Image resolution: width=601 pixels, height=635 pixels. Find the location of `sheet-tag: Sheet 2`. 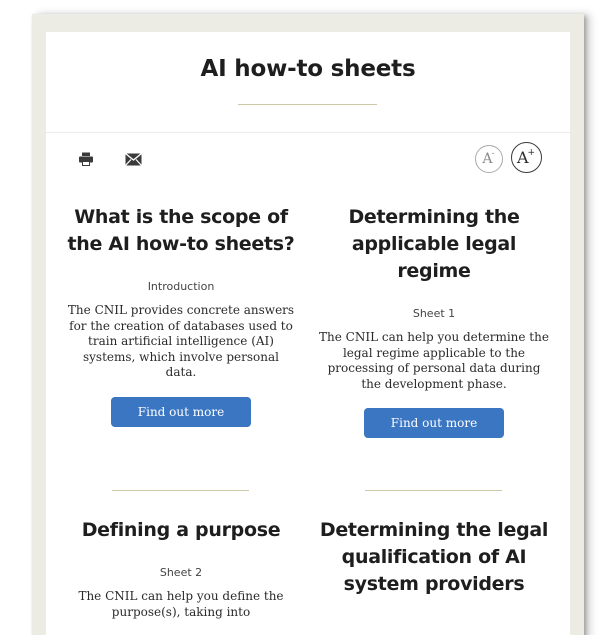

sheet-tag: Sheet 2 is located at coordinates (181, 572).